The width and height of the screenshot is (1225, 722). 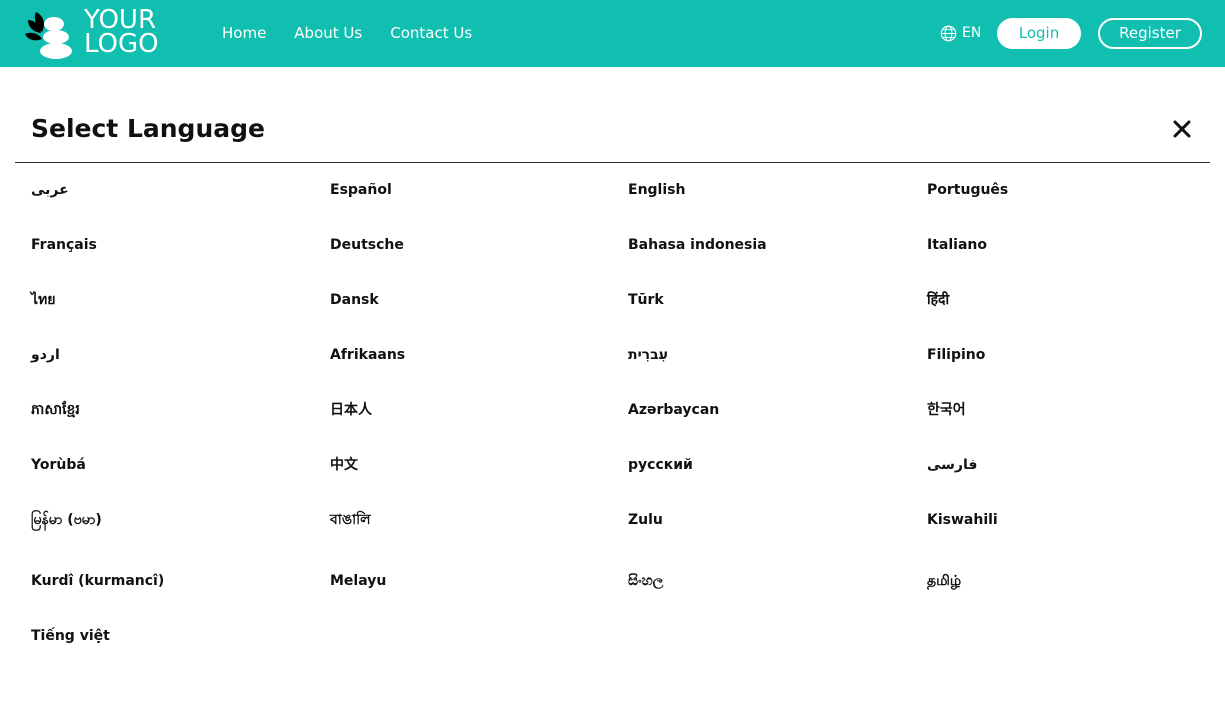 What do you see at coordinates (351, 410) in the screenshot?
I see `language-option: 日本人` at bounding box center [351, 410].